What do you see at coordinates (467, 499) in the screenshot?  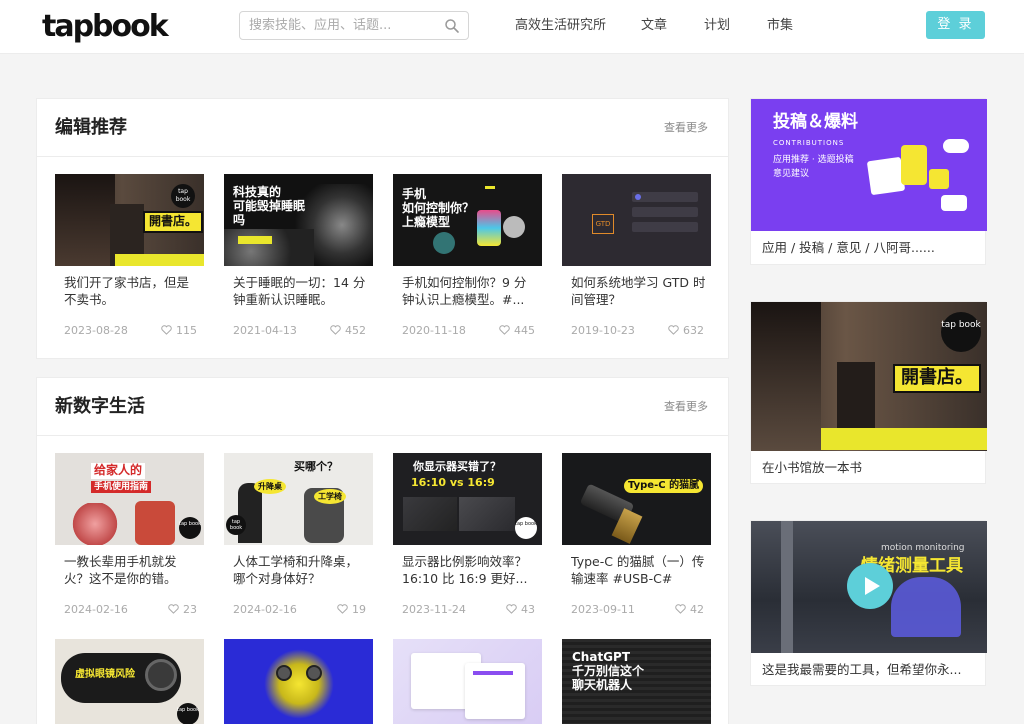 I see `article-thumbnail: 你显示器买错了？ 16:10 vs 16:9 tap book` at bounding box center [467, 499].